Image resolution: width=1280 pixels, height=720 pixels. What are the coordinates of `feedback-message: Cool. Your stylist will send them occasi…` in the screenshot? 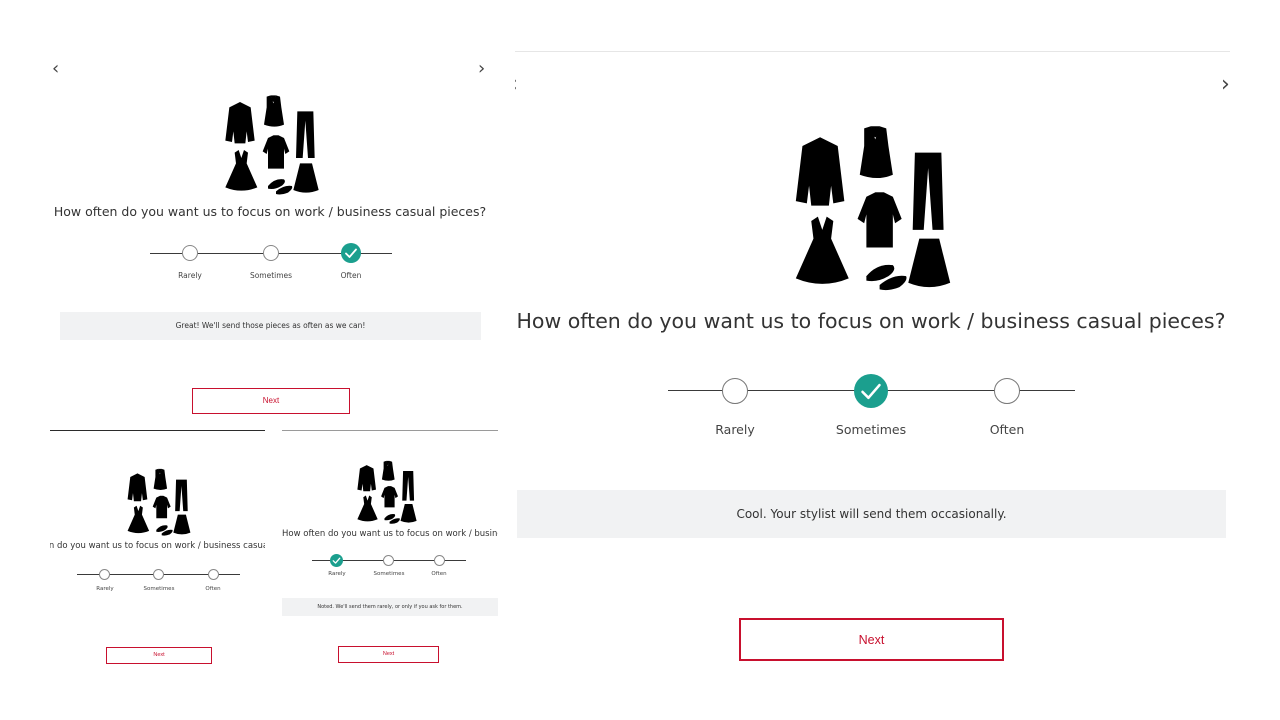 It's located at (871, 514).